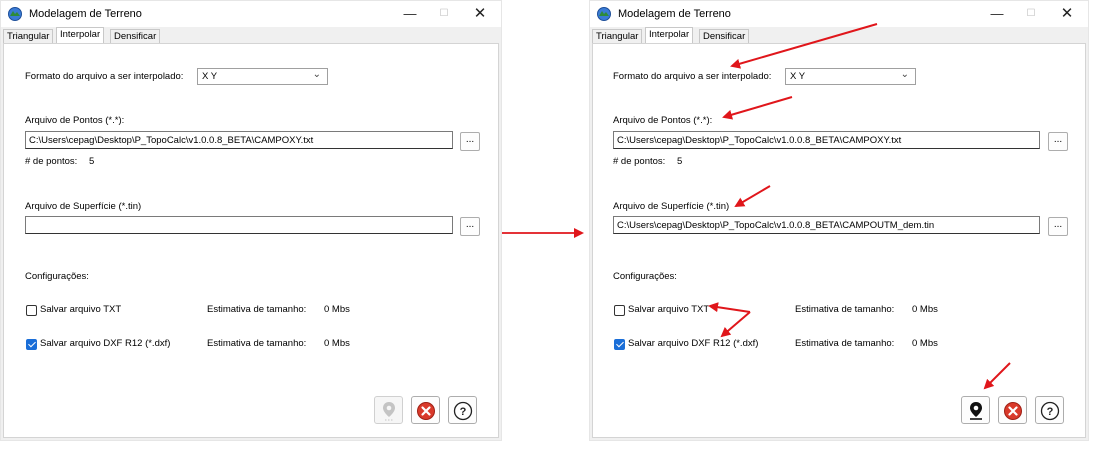 The image size is (1094, 449). What do you see at coordinates (543, 233) in the screenshot?
I see `arrow-right-icon` at bounding box center [543, 233].